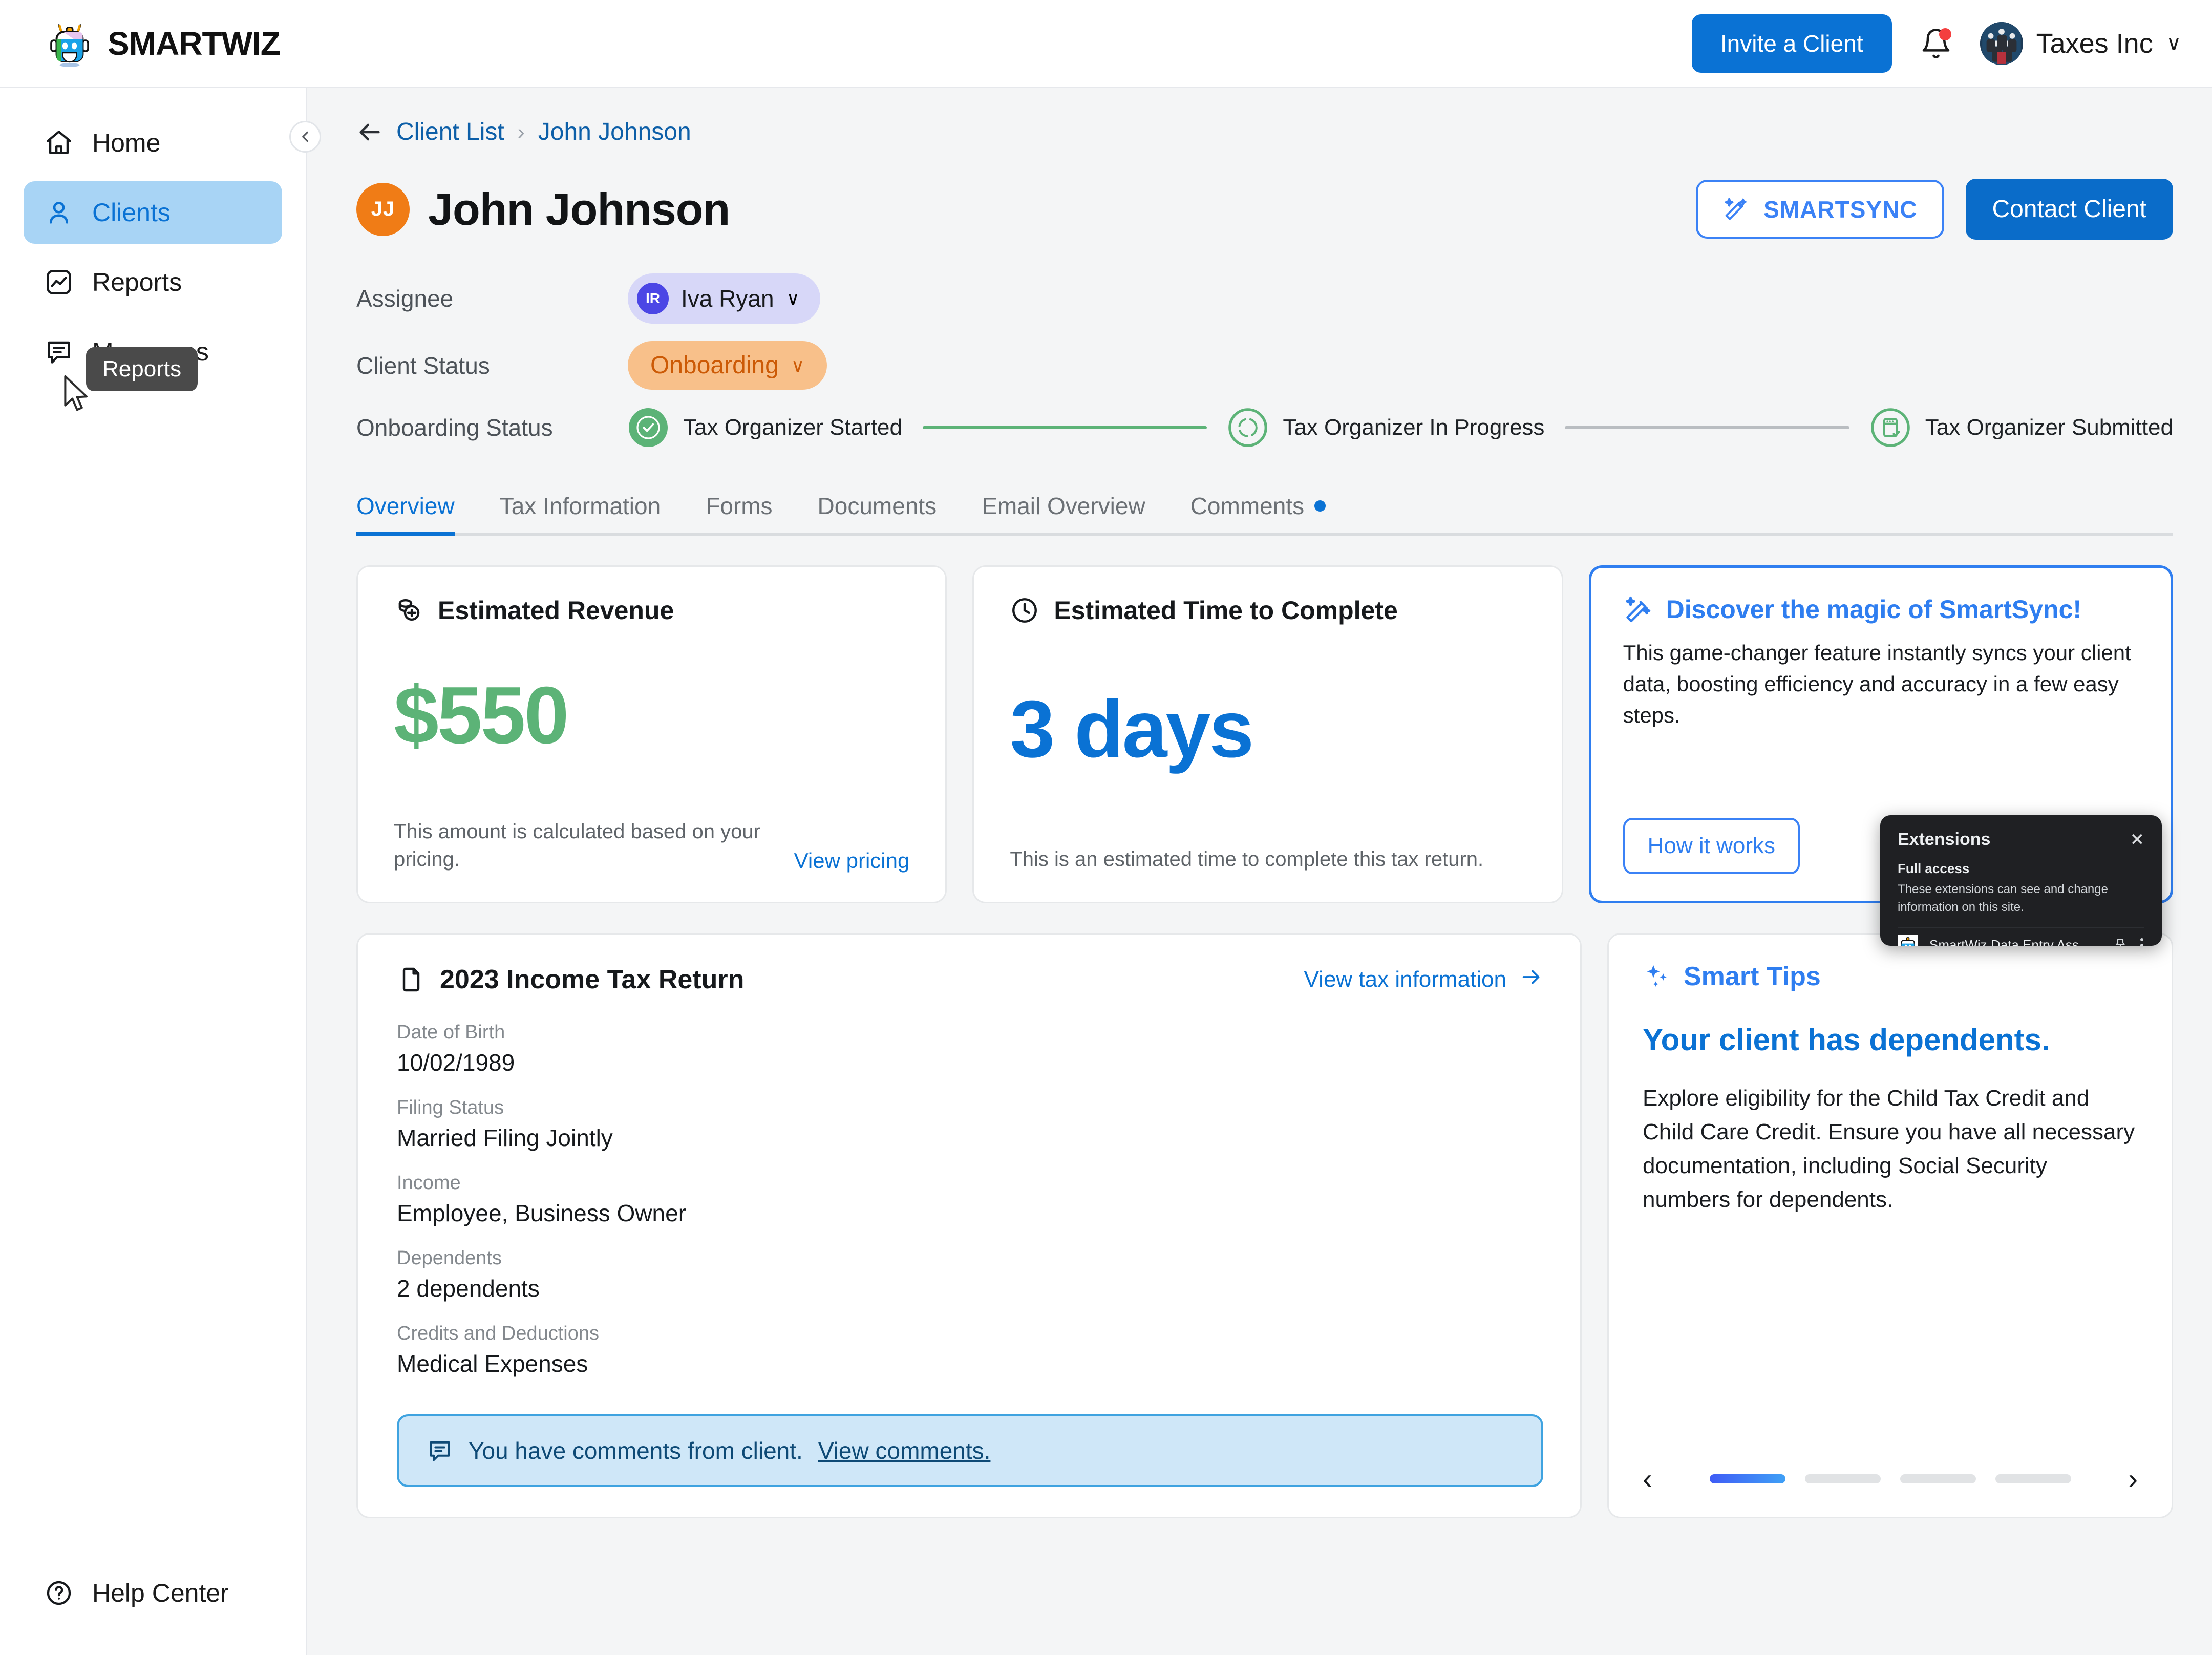  Describe the element at coordinates (153, 143) in the screenshot. I see `sidebar-item-home: Home` at that location.